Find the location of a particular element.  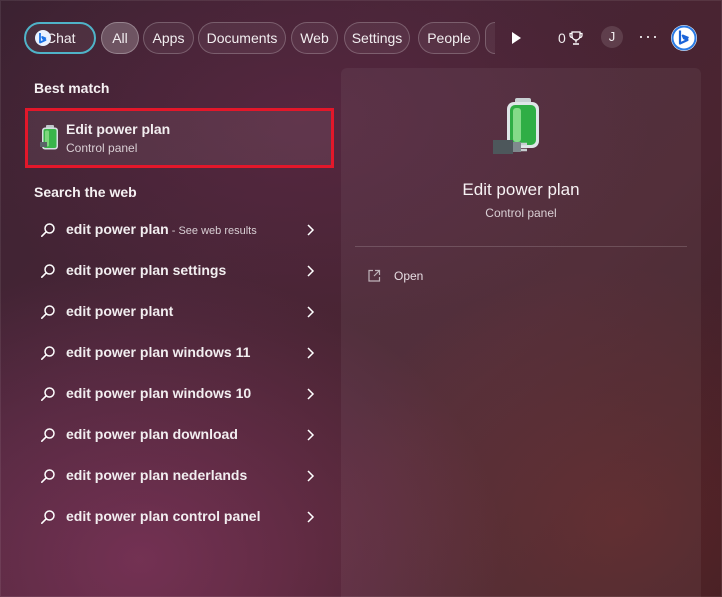

best-match-result: Edit power plan Control panel is located at coordinates (179, 138).